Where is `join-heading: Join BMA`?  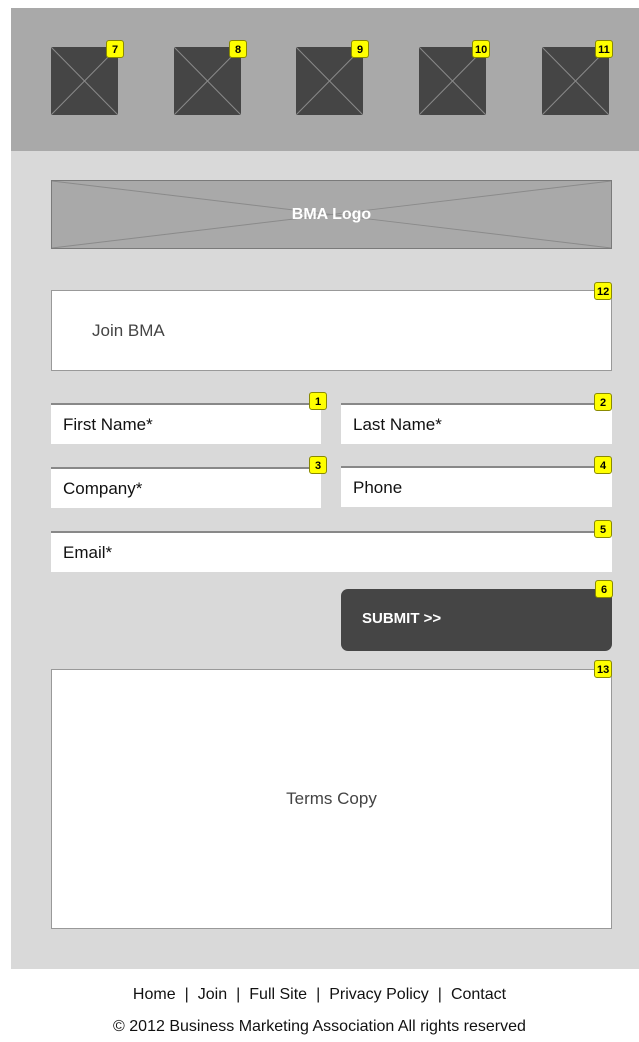 join-heading: Join BMA is located at coordinates (128, 330).